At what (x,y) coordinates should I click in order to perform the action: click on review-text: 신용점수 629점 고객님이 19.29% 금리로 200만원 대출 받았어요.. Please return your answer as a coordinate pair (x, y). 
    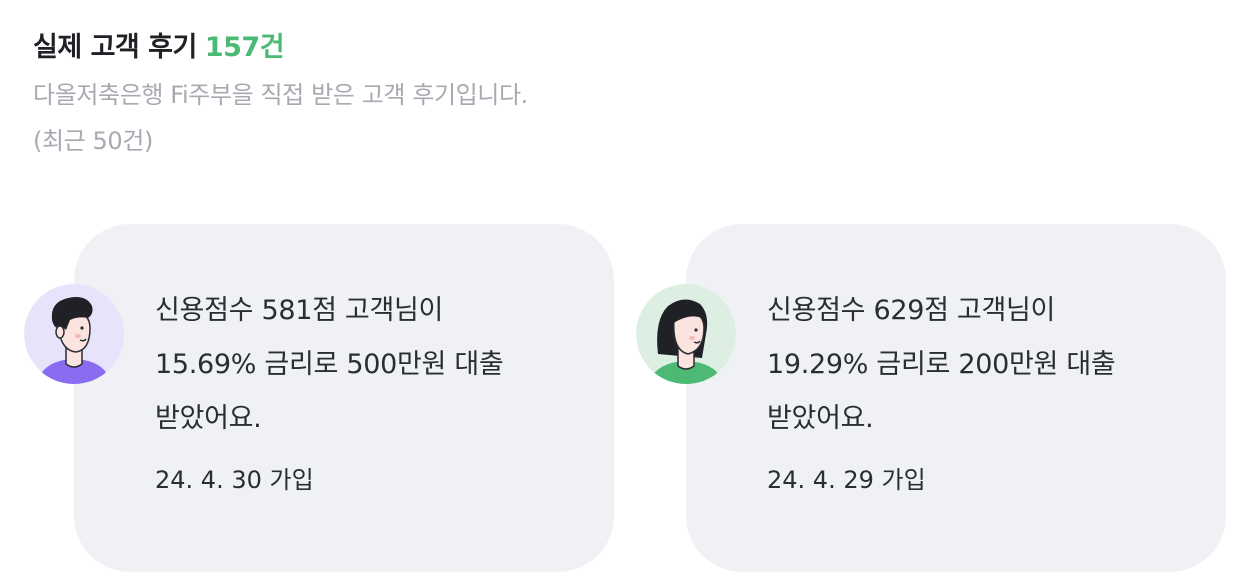
    Looking at the image, I should click on (987, 365).